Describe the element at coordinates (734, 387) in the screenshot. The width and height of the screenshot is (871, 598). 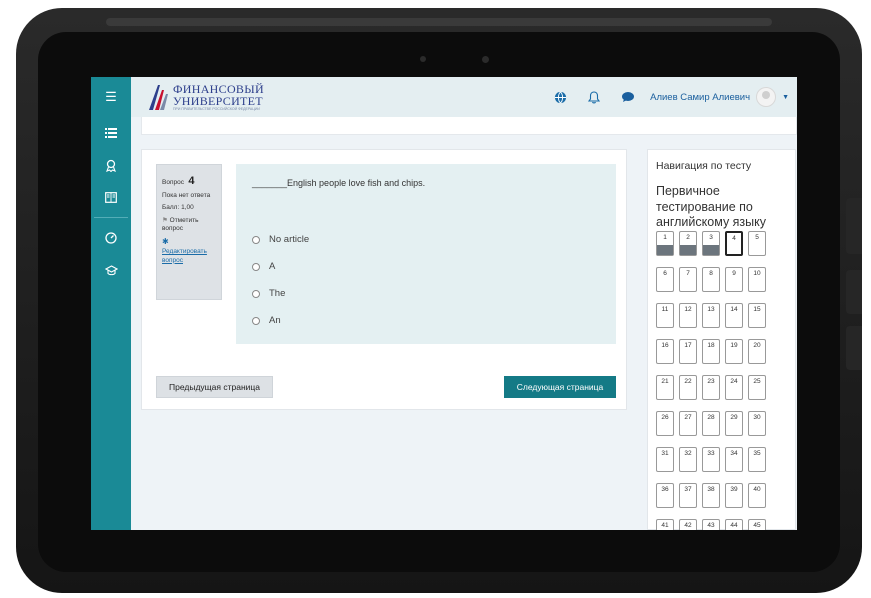
I see `nav-question-24: 24` at that location.